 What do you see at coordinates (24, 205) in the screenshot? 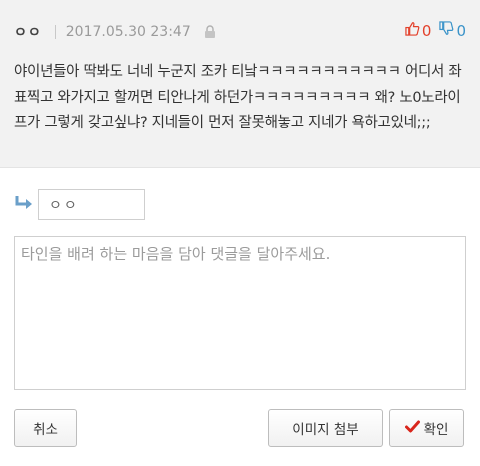
I see `reply-arrow-icon` at bounding box center [24, 205].